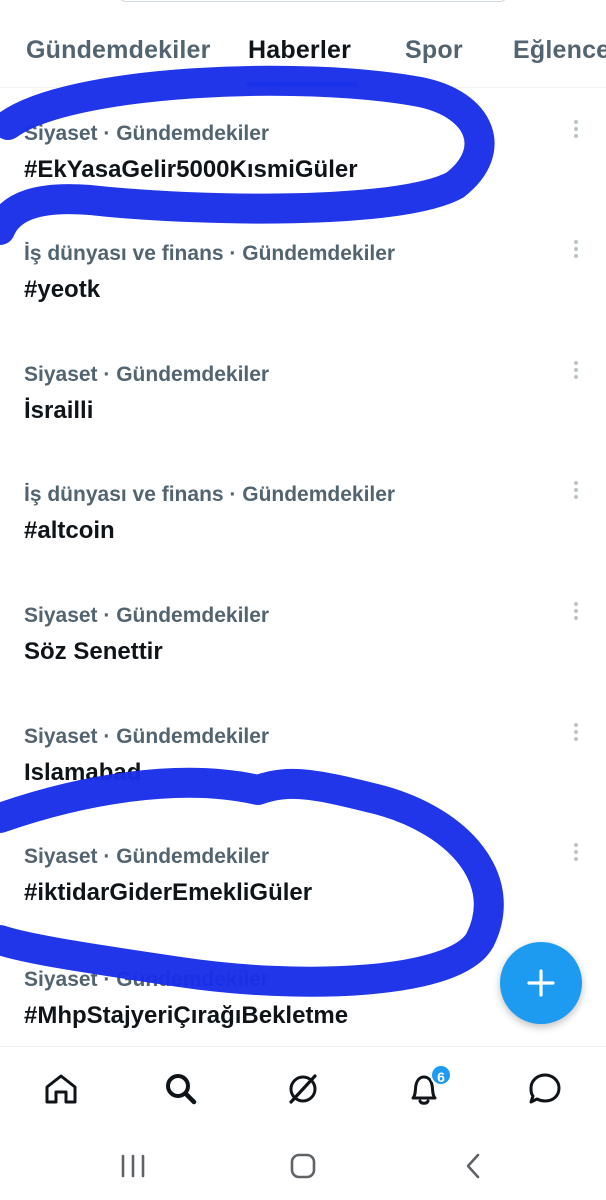  I want to click on home-circle-icon, so click(303, 1166).